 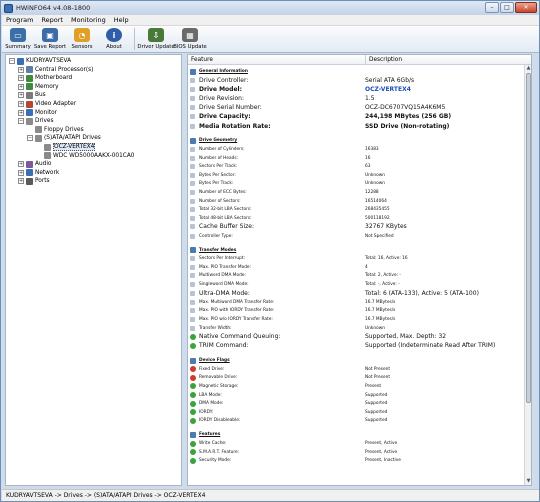 I want to click on feature-name: Drive Serial Number:, so click(x=230, y=108).